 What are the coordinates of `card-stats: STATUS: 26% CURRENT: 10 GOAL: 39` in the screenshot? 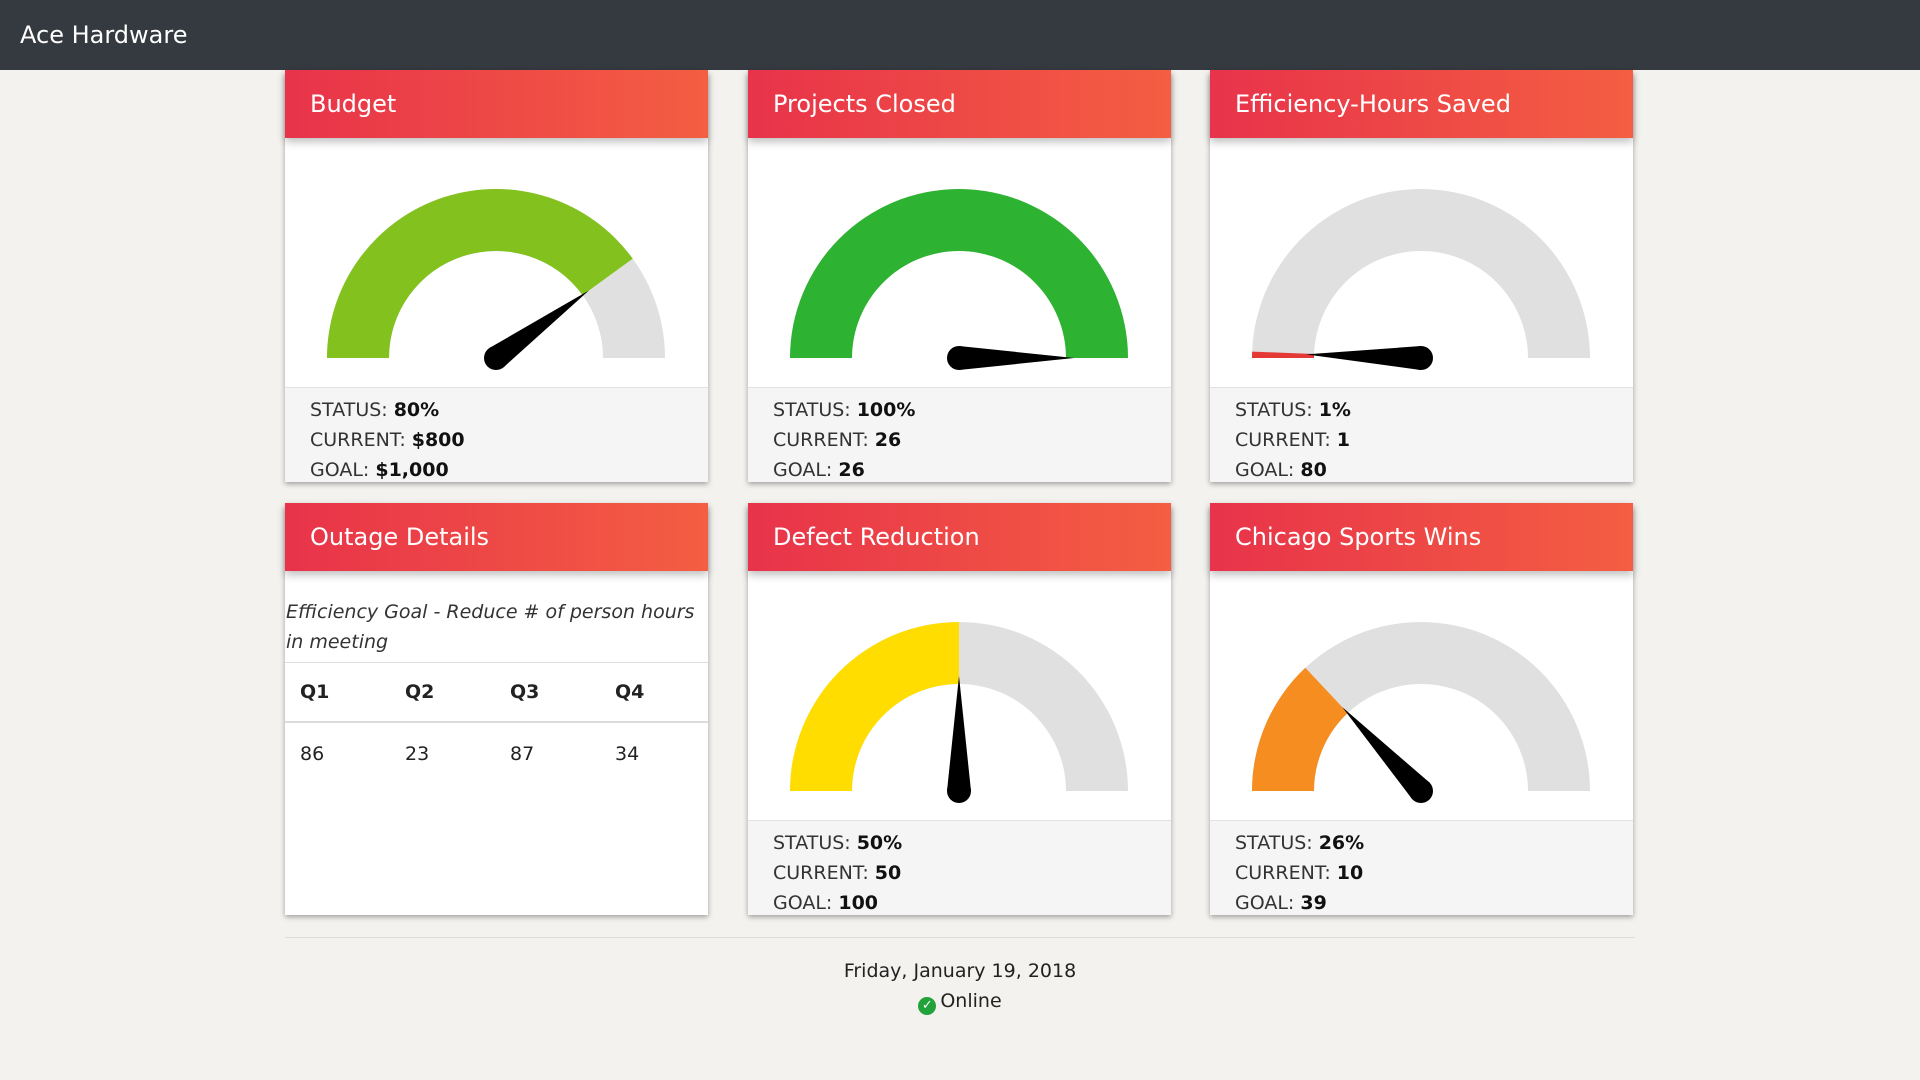 It's located at (1421, 867).